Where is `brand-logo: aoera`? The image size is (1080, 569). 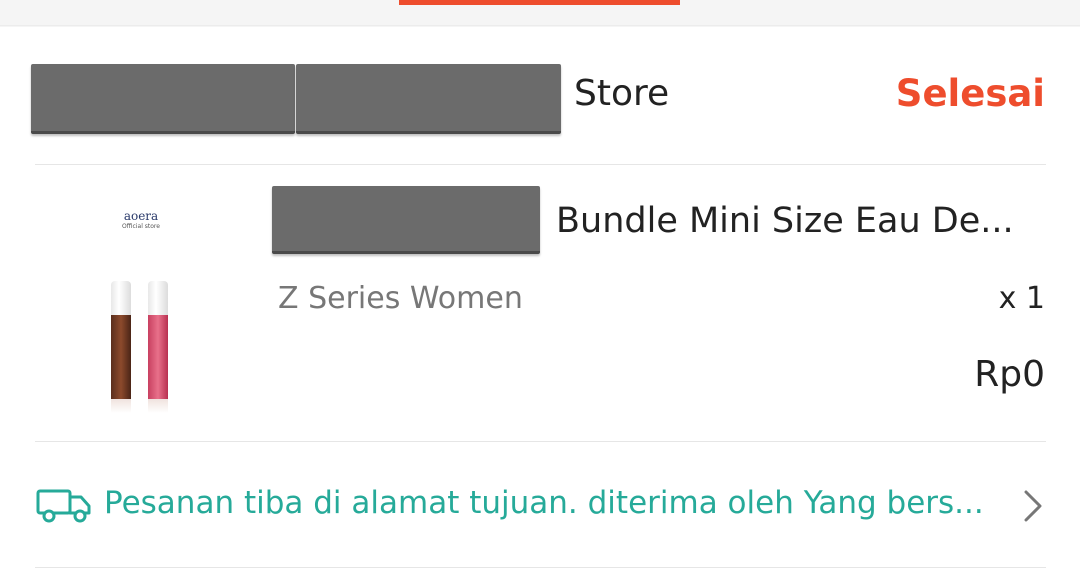
brand-logo: aoera is located at coordinates (141, 216).